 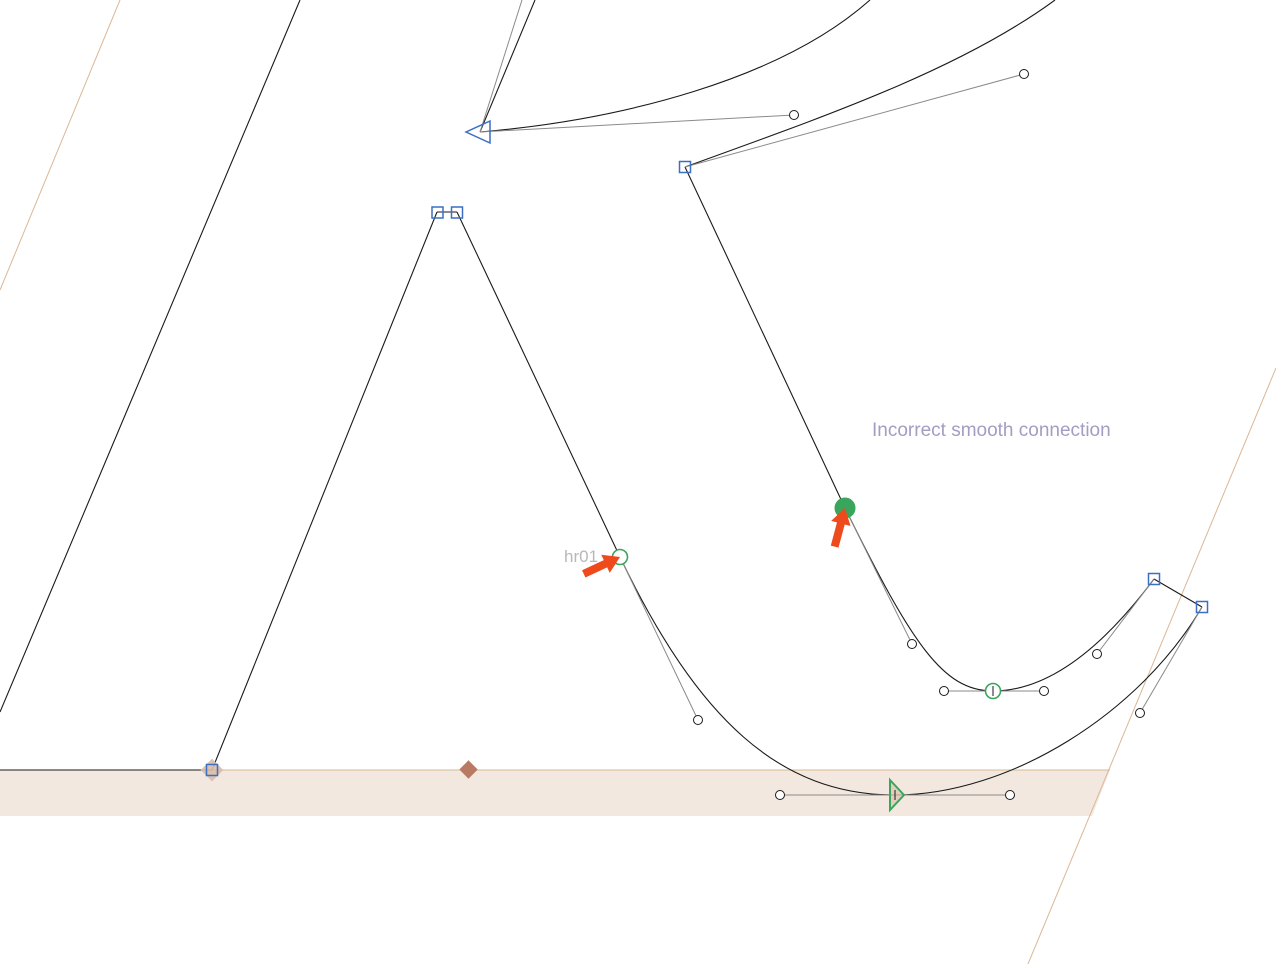 What do you see at coordinates (555, 793) in the screenshot?
I see `baseline-zone` at bounding box center [555, 793].